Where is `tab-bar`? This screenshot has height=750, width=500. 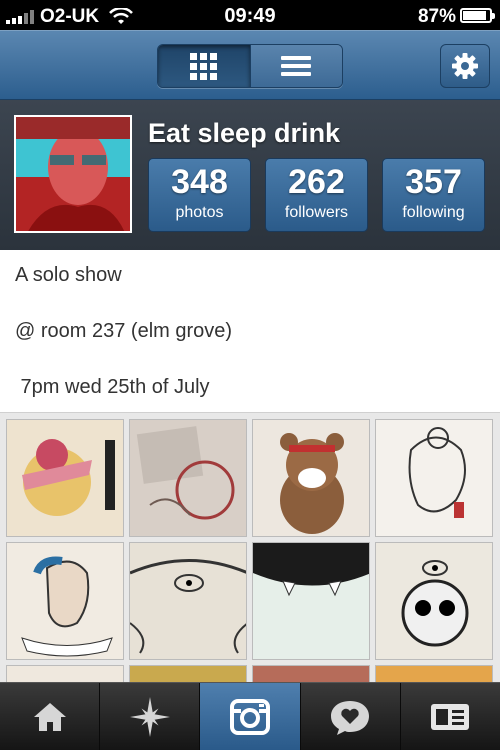 tab-bar is located at coordinates (250, 716).